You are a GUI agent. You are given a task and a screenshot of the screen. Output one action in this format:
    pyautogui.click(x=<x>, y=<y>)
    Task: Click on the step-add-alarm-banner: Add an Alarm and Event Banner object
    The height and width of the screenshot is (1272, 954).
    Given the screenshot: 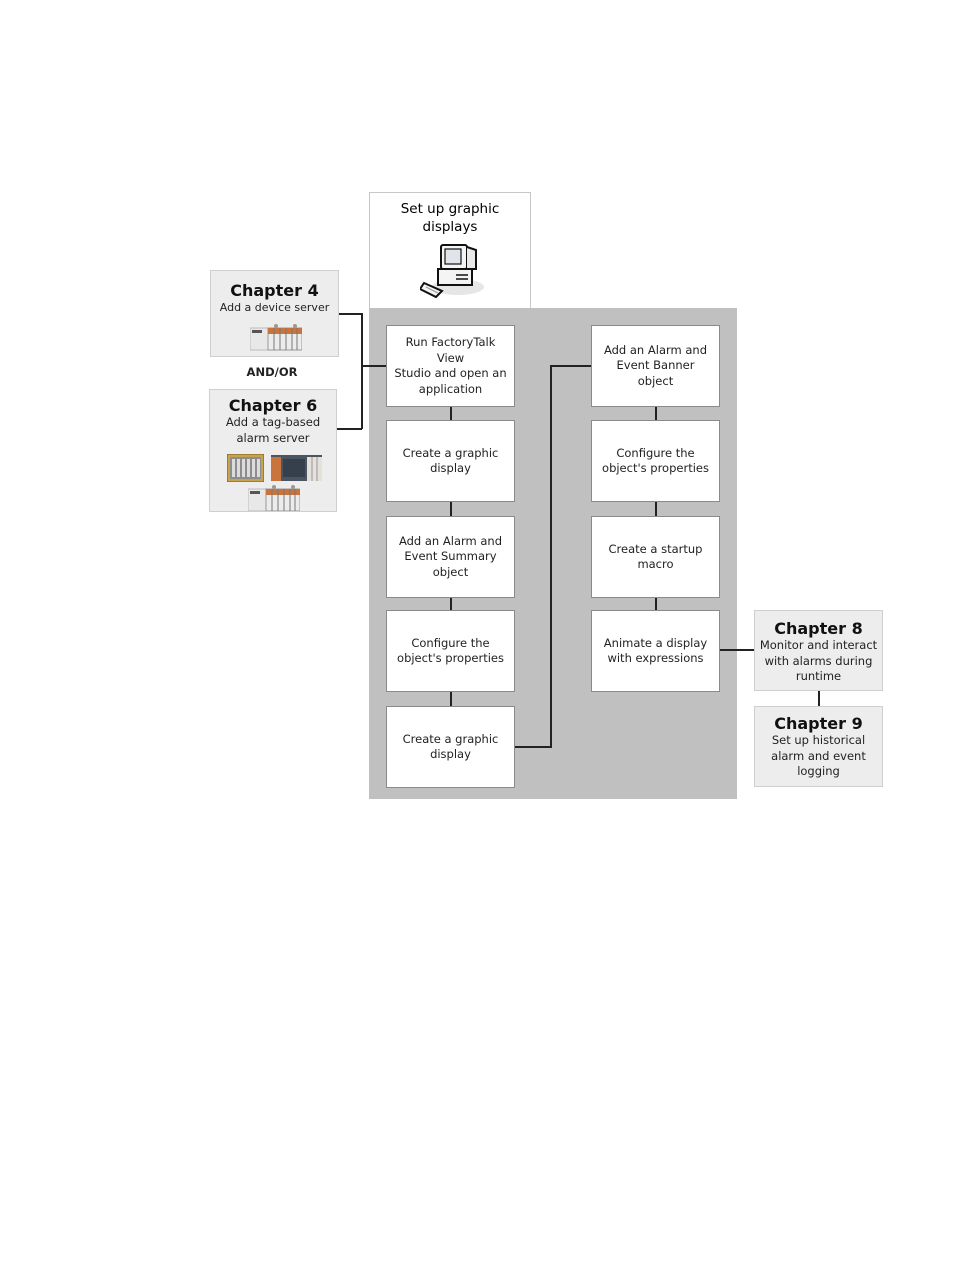 What is the action you would take?
    pyautogui.click(x=655, y=366)
    